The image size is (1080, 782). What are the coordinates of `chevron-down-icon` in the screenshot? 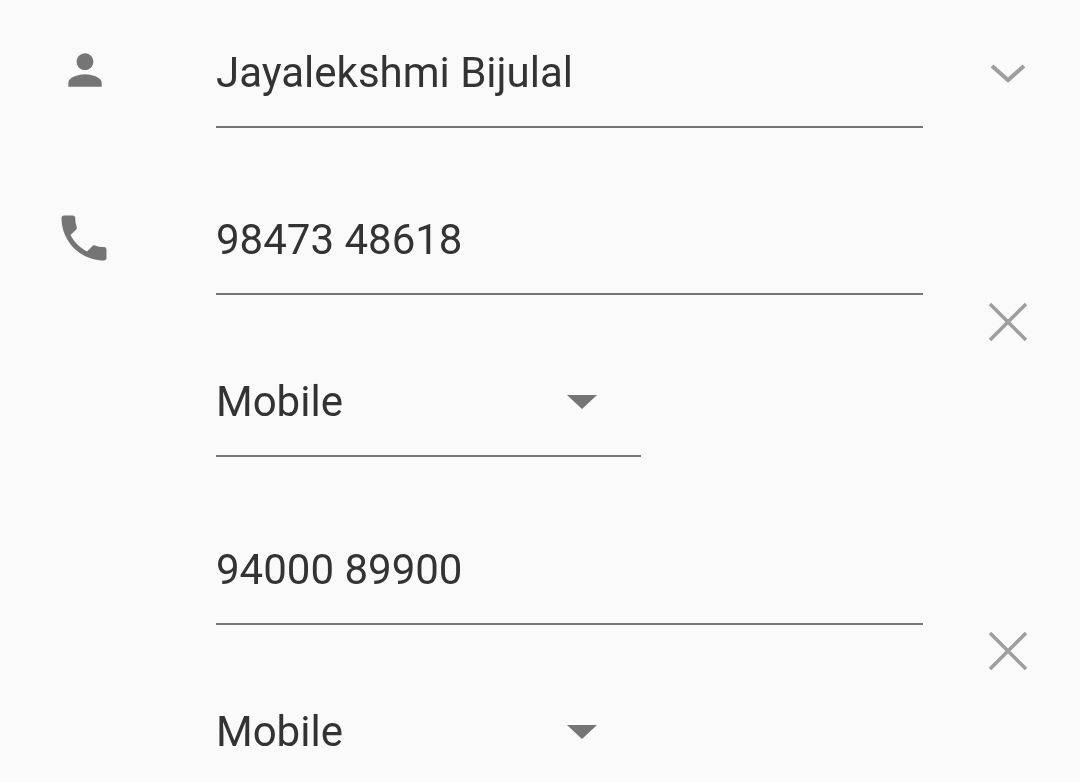 It's located at (1008, 73).